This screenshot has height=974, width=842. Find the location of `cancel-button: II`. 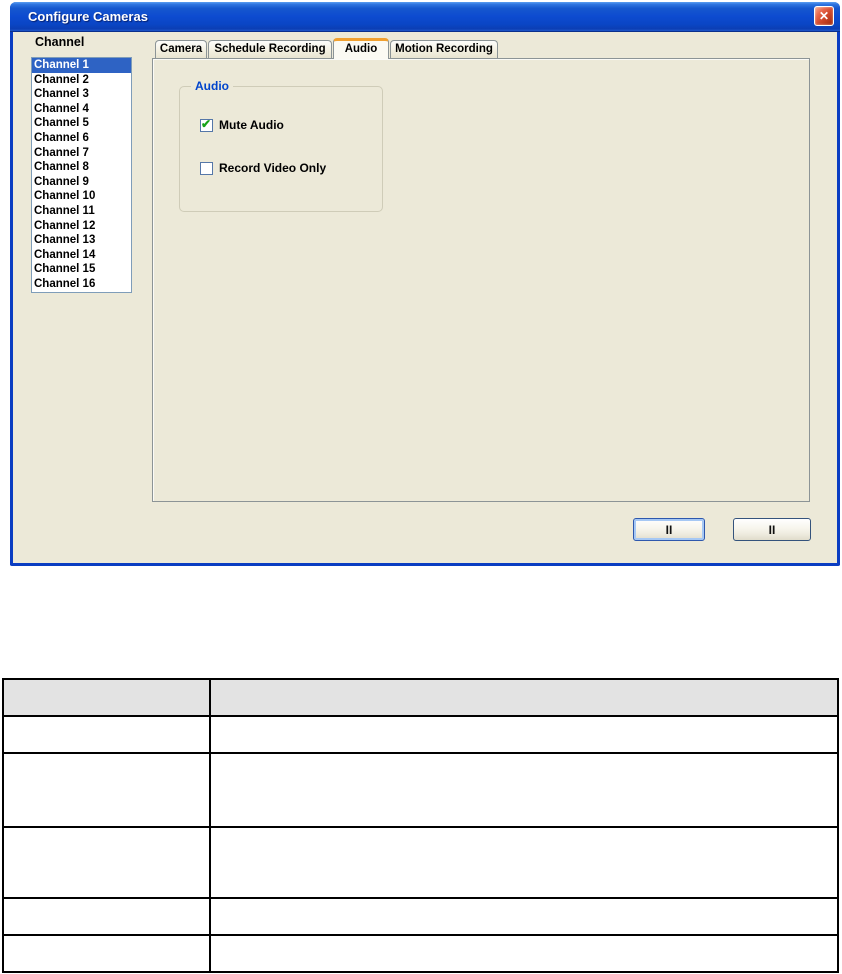

cancel-button: II is located at coordinates (772, 529).